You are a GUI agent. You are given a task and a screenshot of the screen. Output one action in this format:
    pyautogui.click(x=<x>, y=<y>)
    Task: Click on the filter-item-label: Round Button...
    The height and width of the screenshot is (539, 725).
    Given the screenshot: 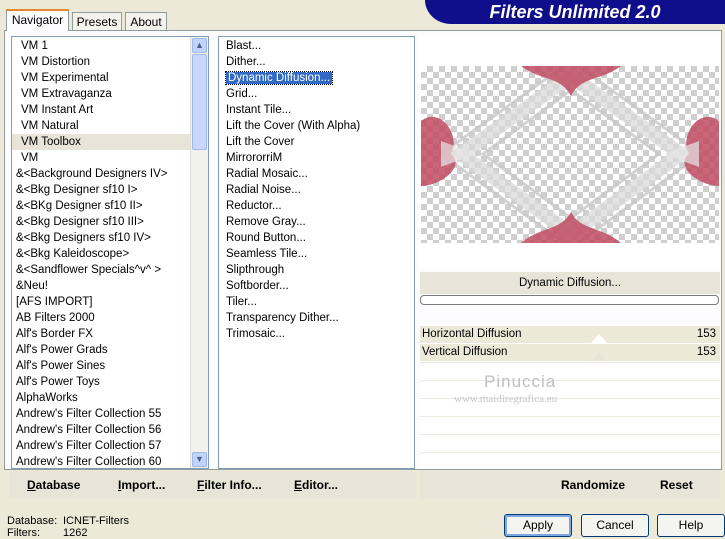 What is the action you would take?
    pyautogui.click(x=266, y=238)
    